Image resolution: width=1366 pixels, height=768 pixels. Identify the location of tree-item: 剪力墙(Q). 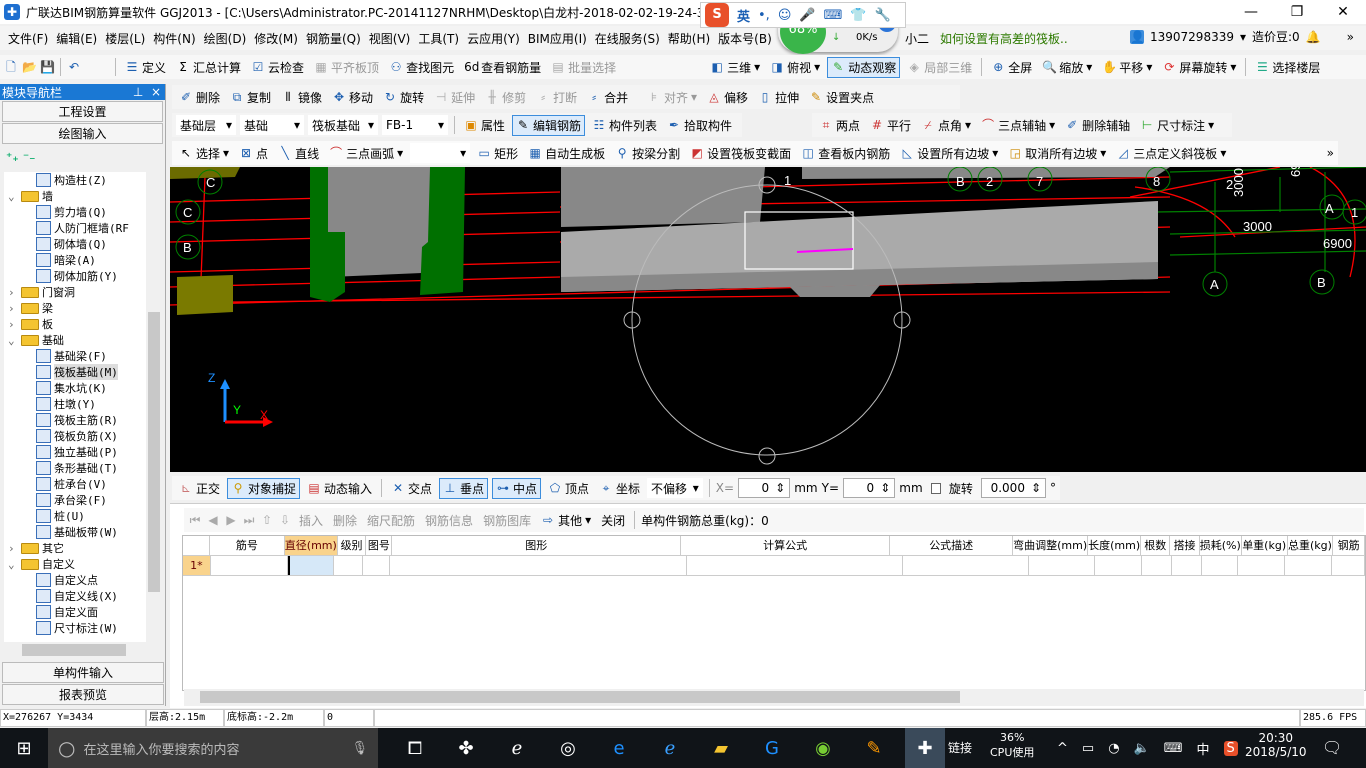
(75, 212).